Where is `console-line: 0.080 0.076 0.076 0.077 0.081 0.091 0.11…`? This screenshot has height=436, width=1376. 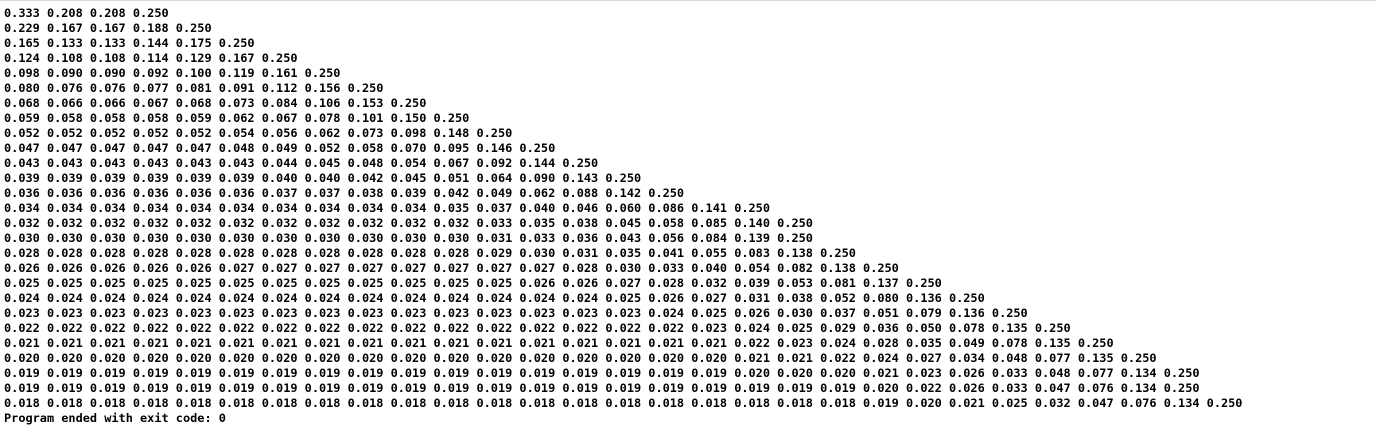
console-line: 0.080 0.076 0.076 0.077 0.081 0.091 0.11… is located at coordinates (194, 88).